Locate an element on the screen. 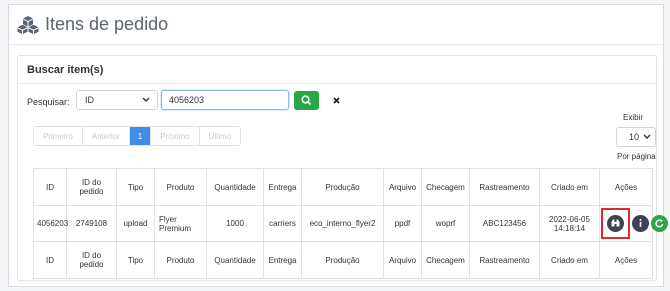 This screenshot has width=670, height=291. page-size-value: 10 is located at coordinates (634, 137).